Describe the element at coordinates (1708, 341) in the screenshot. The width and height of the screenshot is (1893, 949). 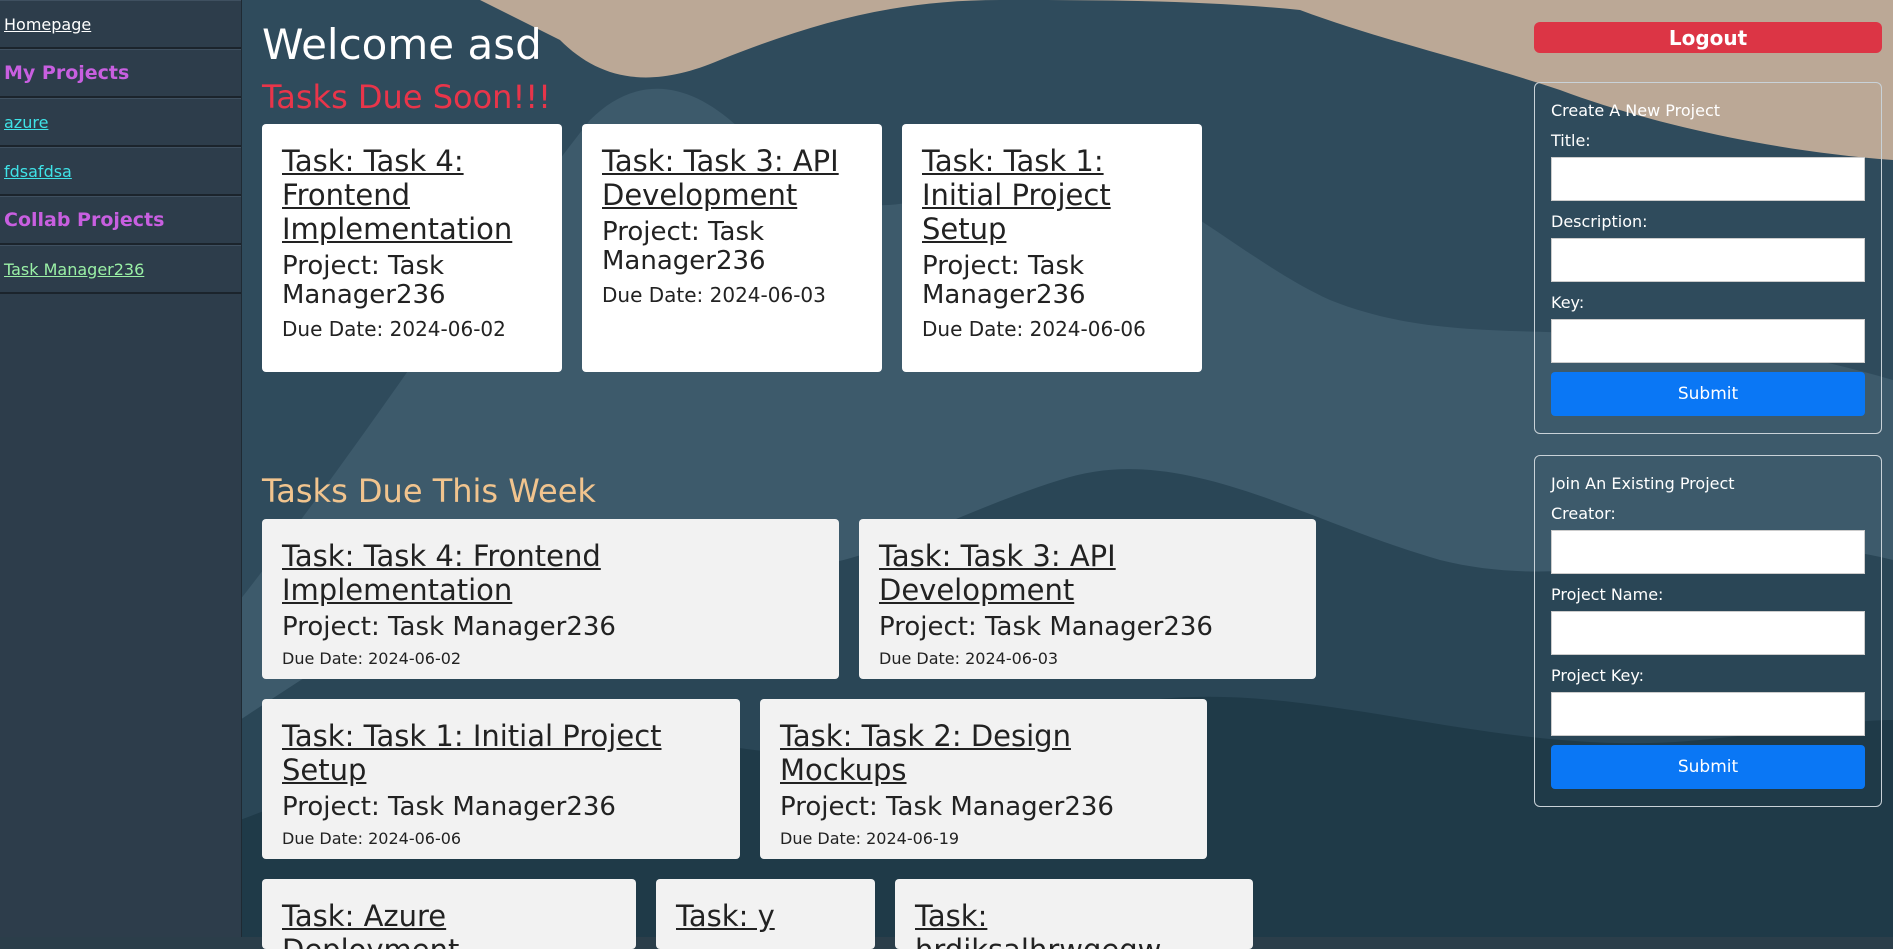
I see `key-input` at that location.